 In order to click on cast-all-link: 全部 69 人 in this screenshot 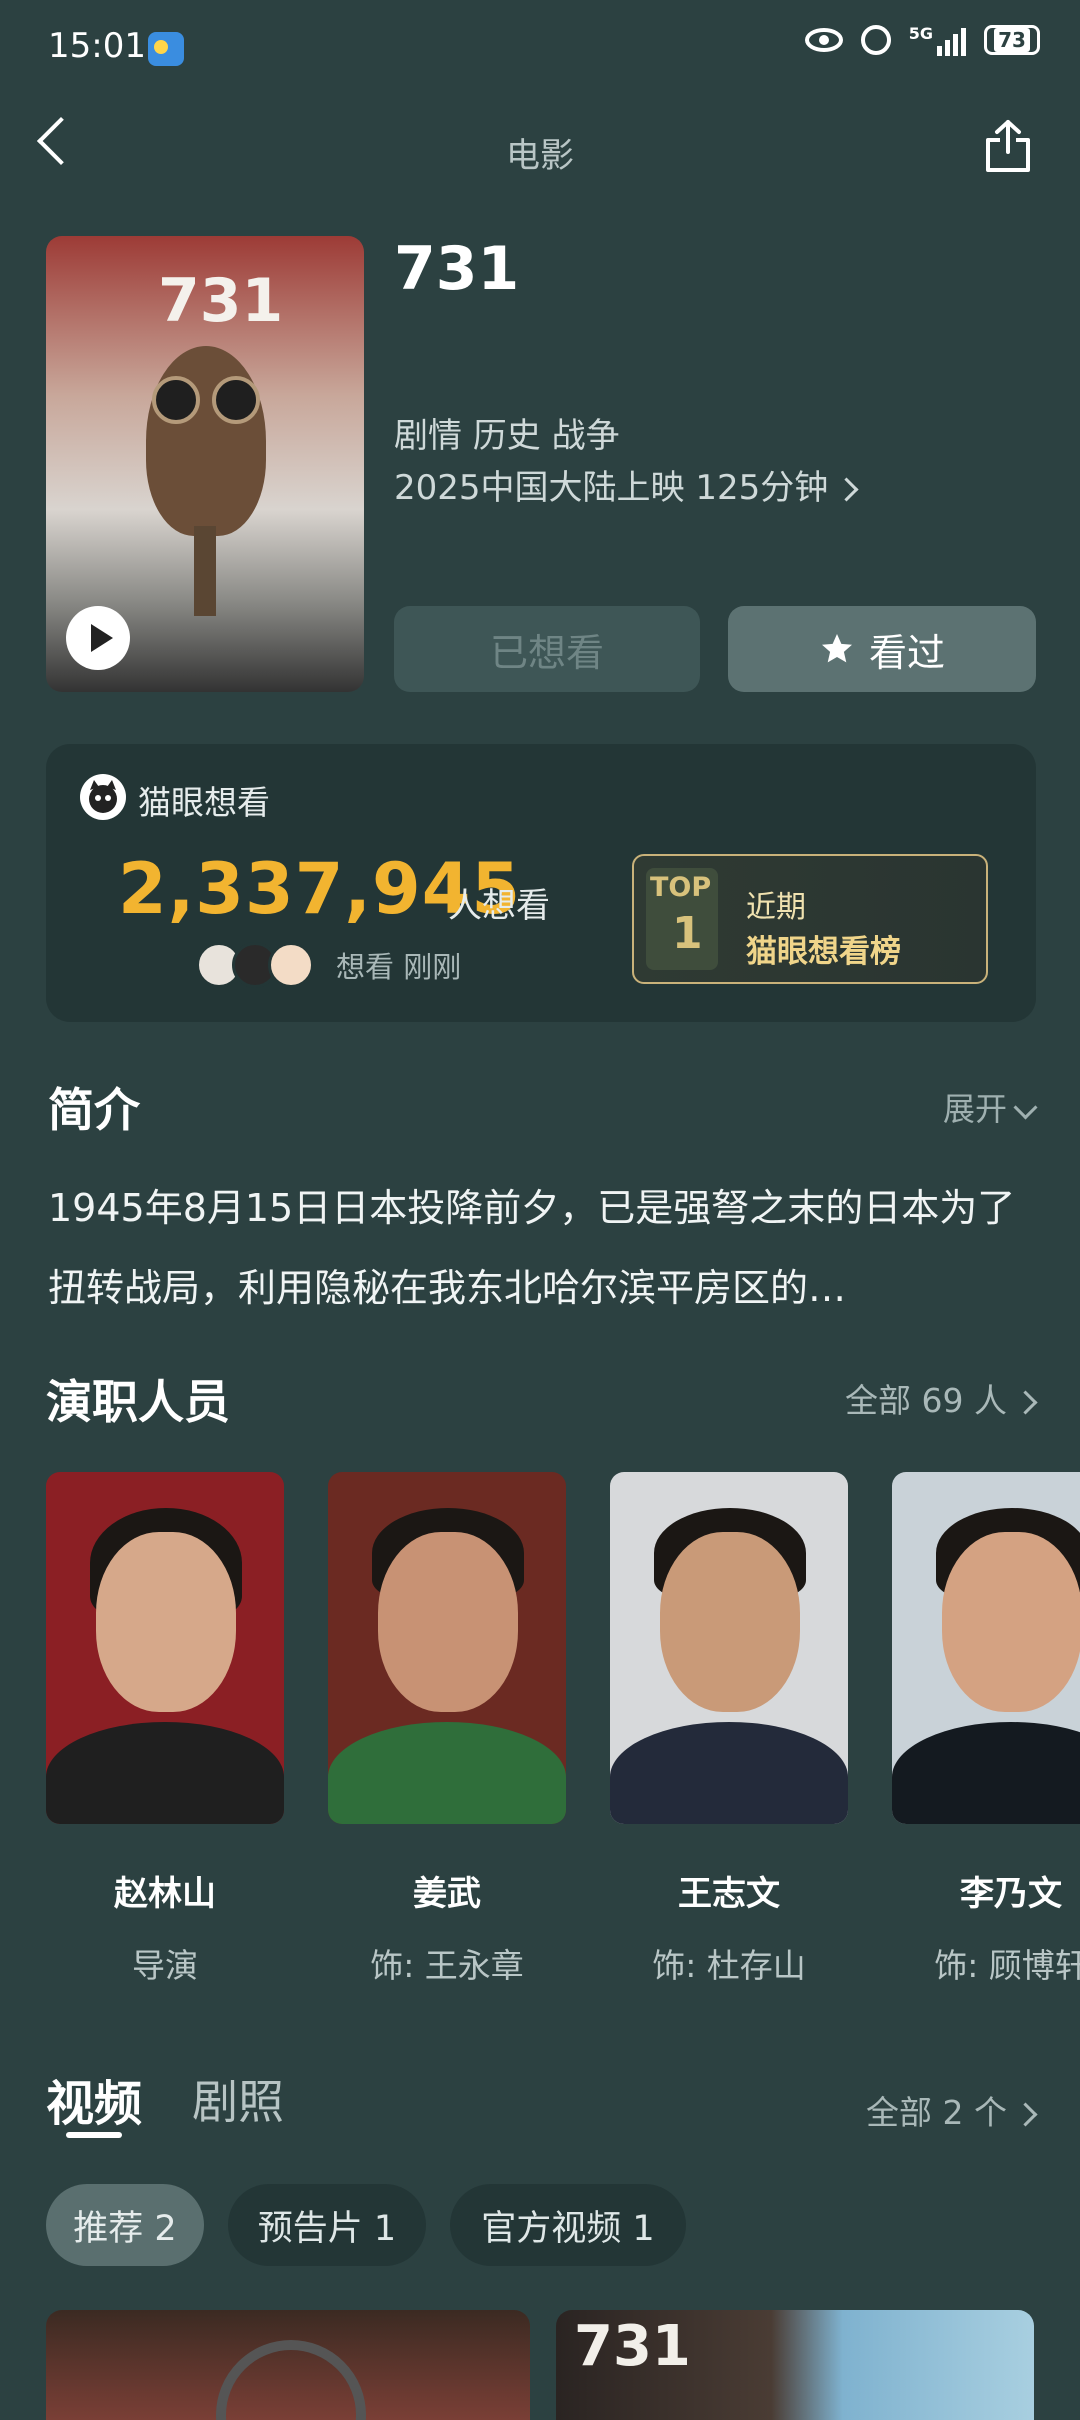, I will do `click(941, 1398)`.